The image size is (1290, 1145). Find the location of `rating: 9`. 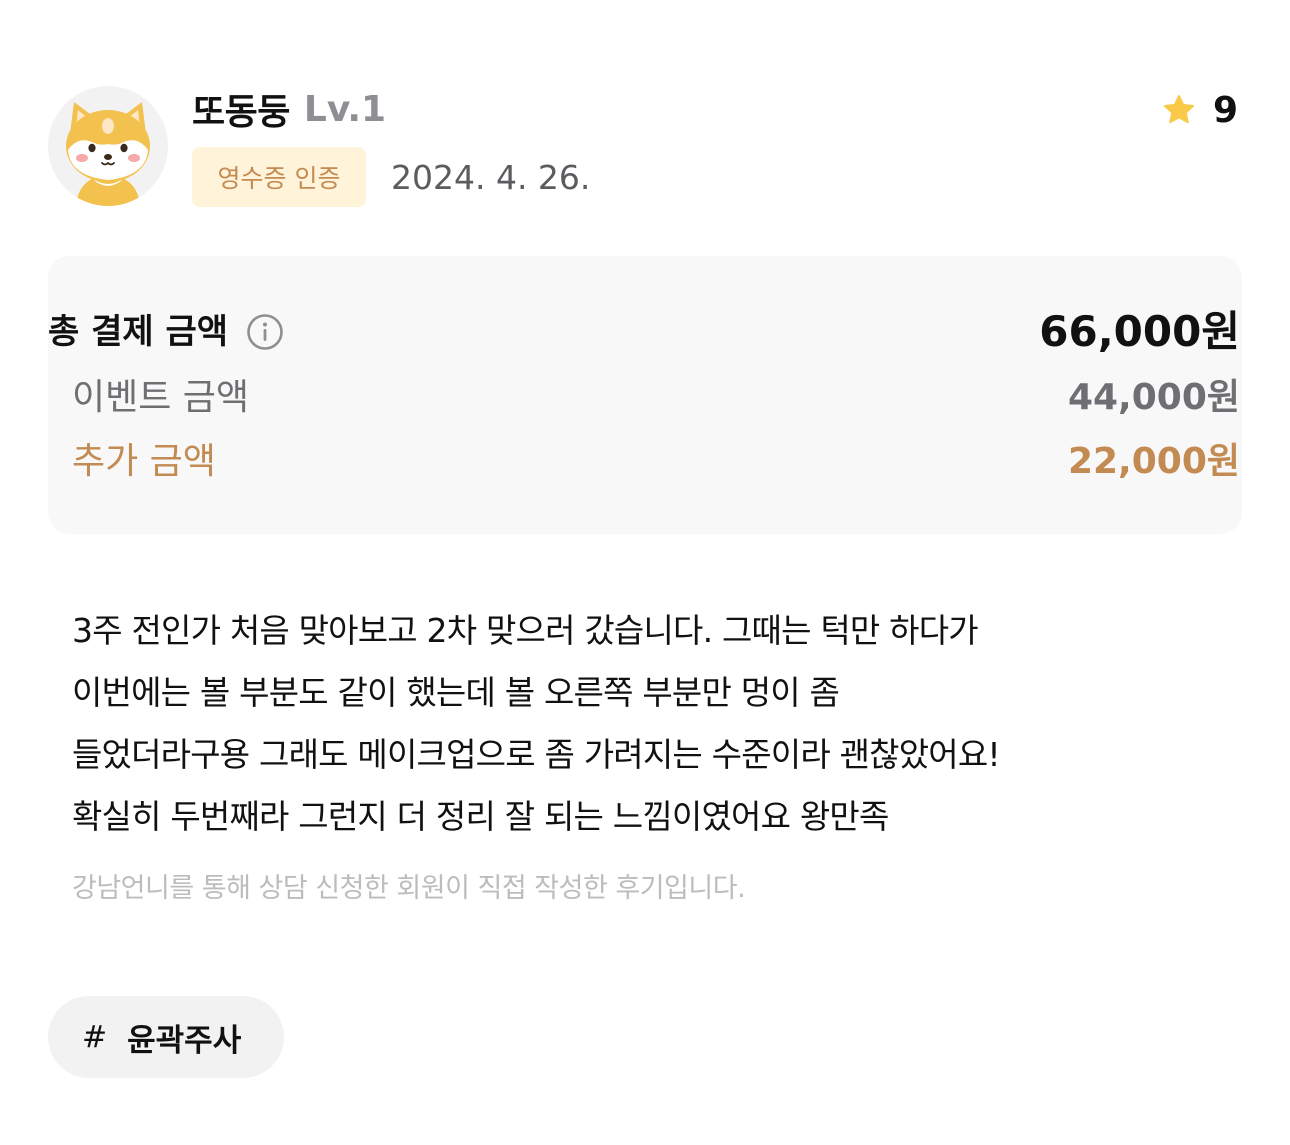

rating: 9 is located at coordinates (1199, 110).